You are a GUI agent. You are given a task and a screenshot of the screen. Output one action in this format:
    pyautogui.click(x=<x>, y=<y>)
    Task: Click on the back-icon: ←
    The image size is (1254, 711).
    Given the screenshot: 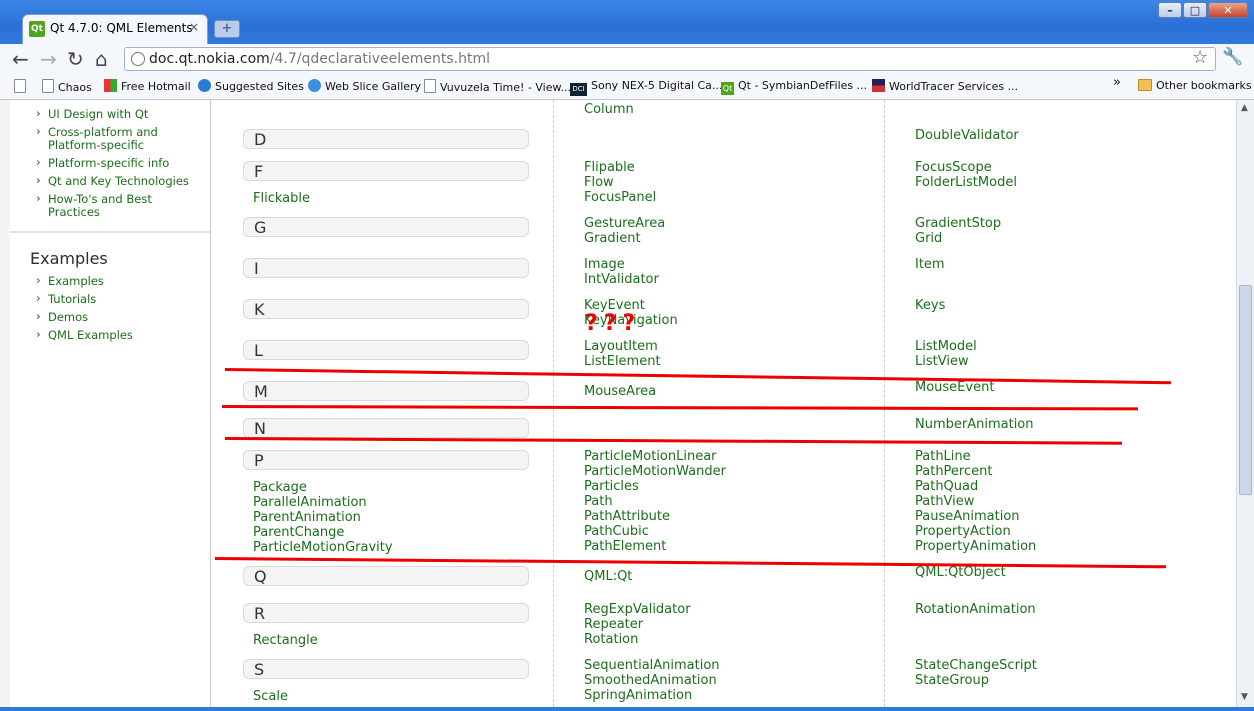 What is the action you would take?
    pyautogui.click(x=20, y=59)
    